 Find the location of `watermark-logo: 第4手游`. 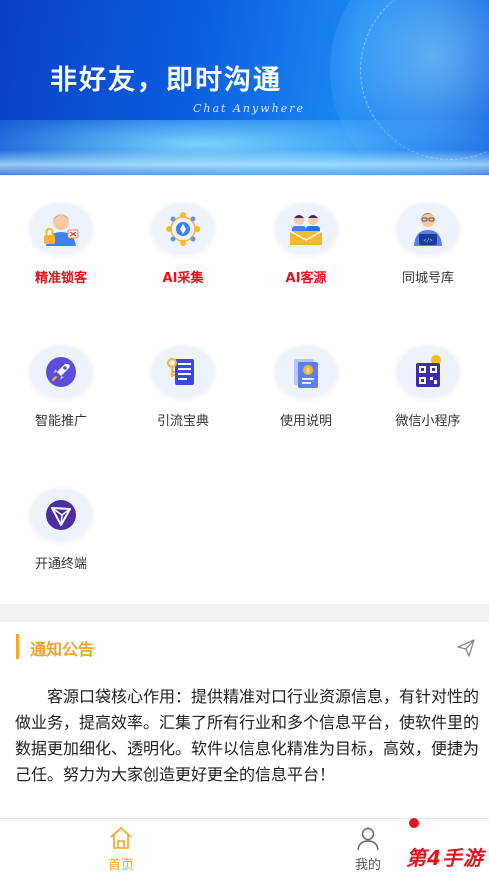

watermark-logo: 第4手游 is located at coordinates (445, 858).